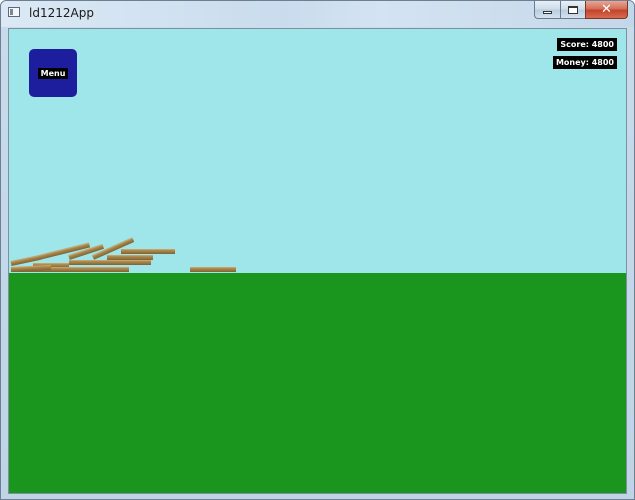  I want to click on menu-button-label: Menu, so click(53, 73).